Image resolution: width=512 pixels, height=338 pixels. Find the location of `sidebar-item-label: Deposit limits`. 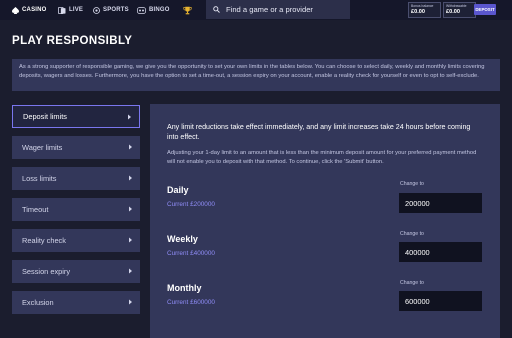

sidebar-item-label: Deposit limits is located at coordinates (45, 116).